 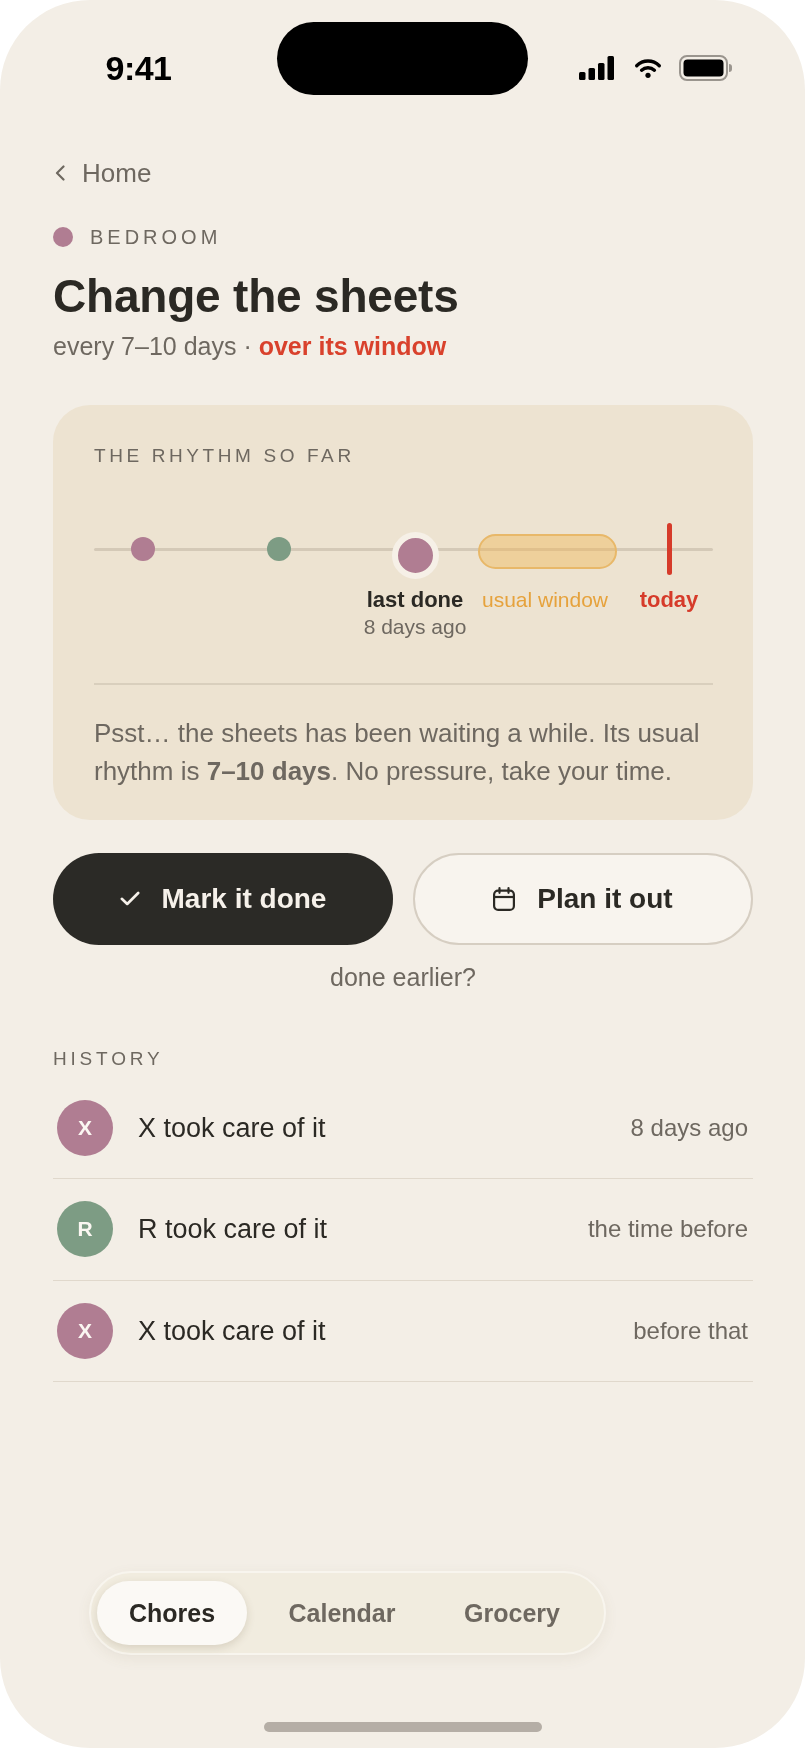 I want to click on history-time: the time before, so click(x=667, y=1229).